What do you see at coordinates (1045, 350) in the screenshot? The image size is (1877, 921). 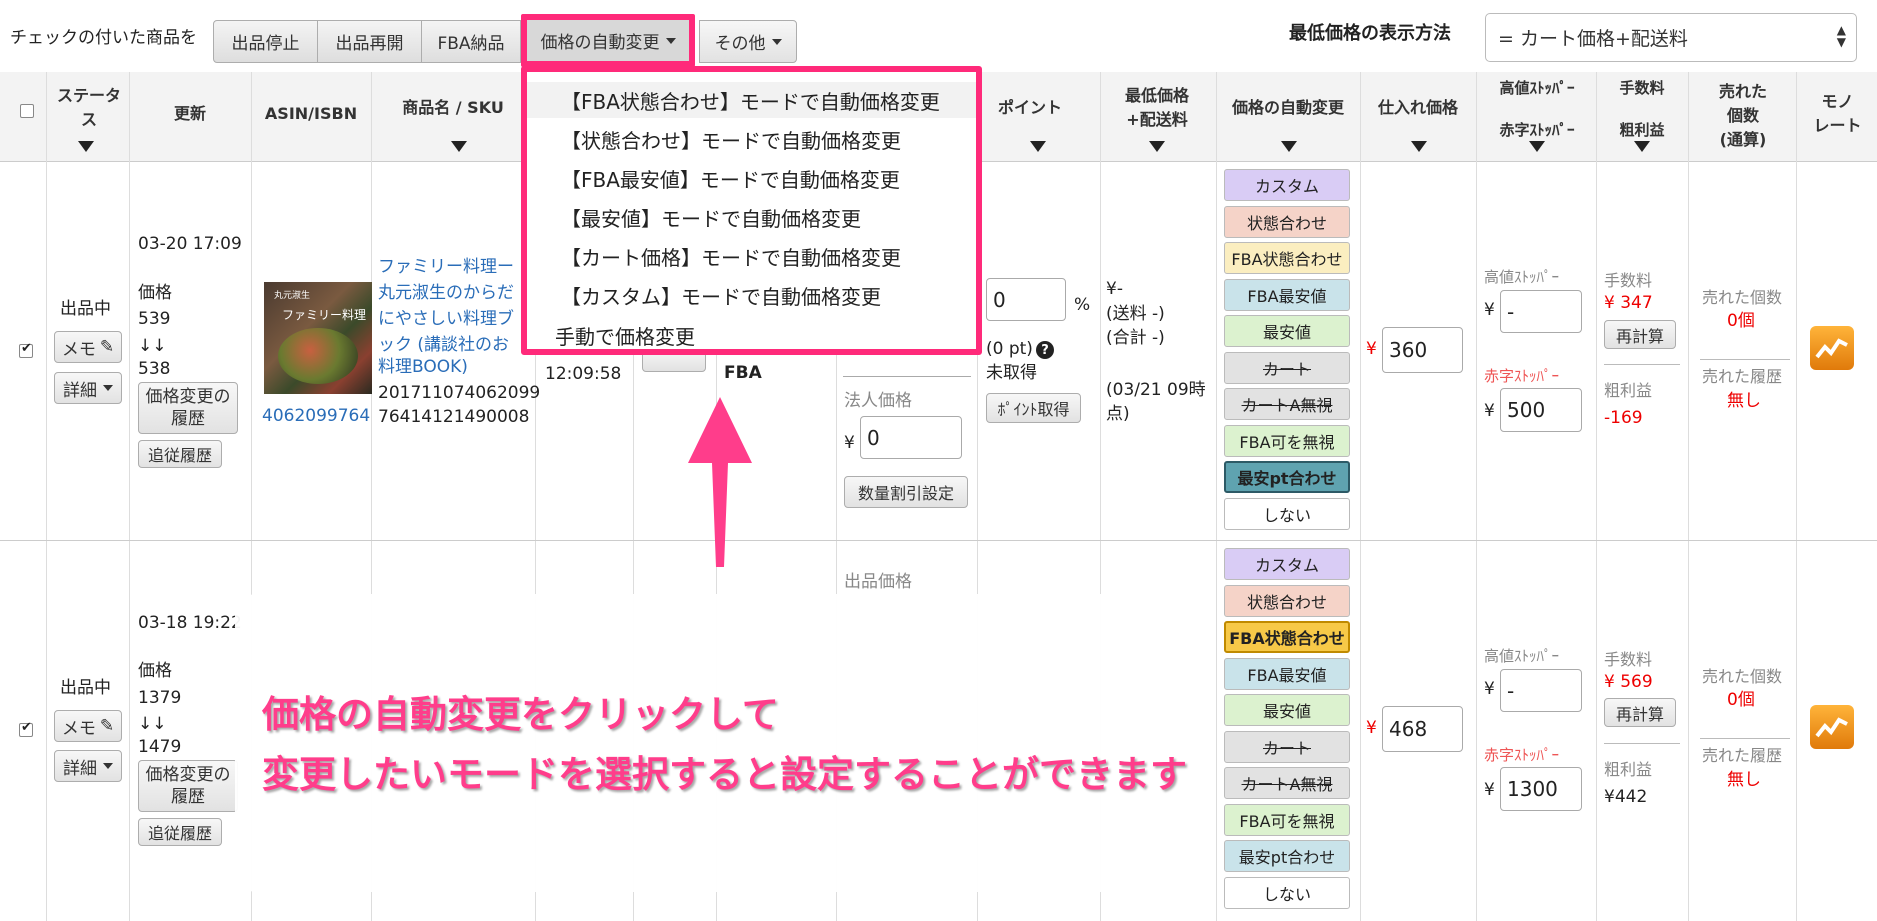 I see `help-icon: ?` at bounding box center [1045, 350].